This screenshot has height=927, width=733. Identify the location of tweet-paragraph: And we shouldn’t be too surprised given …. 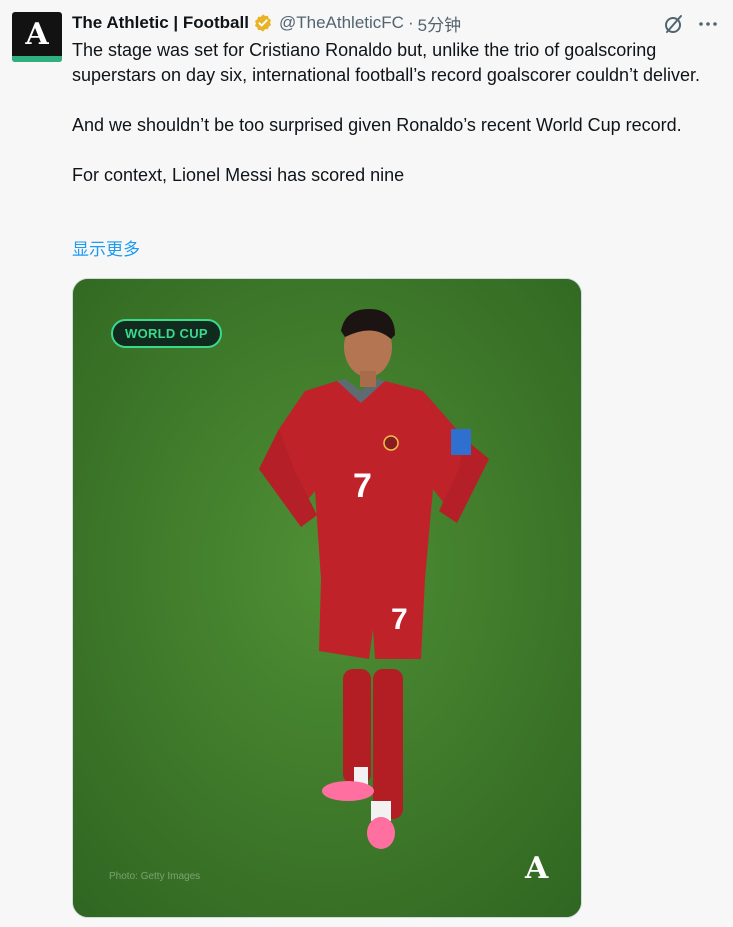
(377, 125).